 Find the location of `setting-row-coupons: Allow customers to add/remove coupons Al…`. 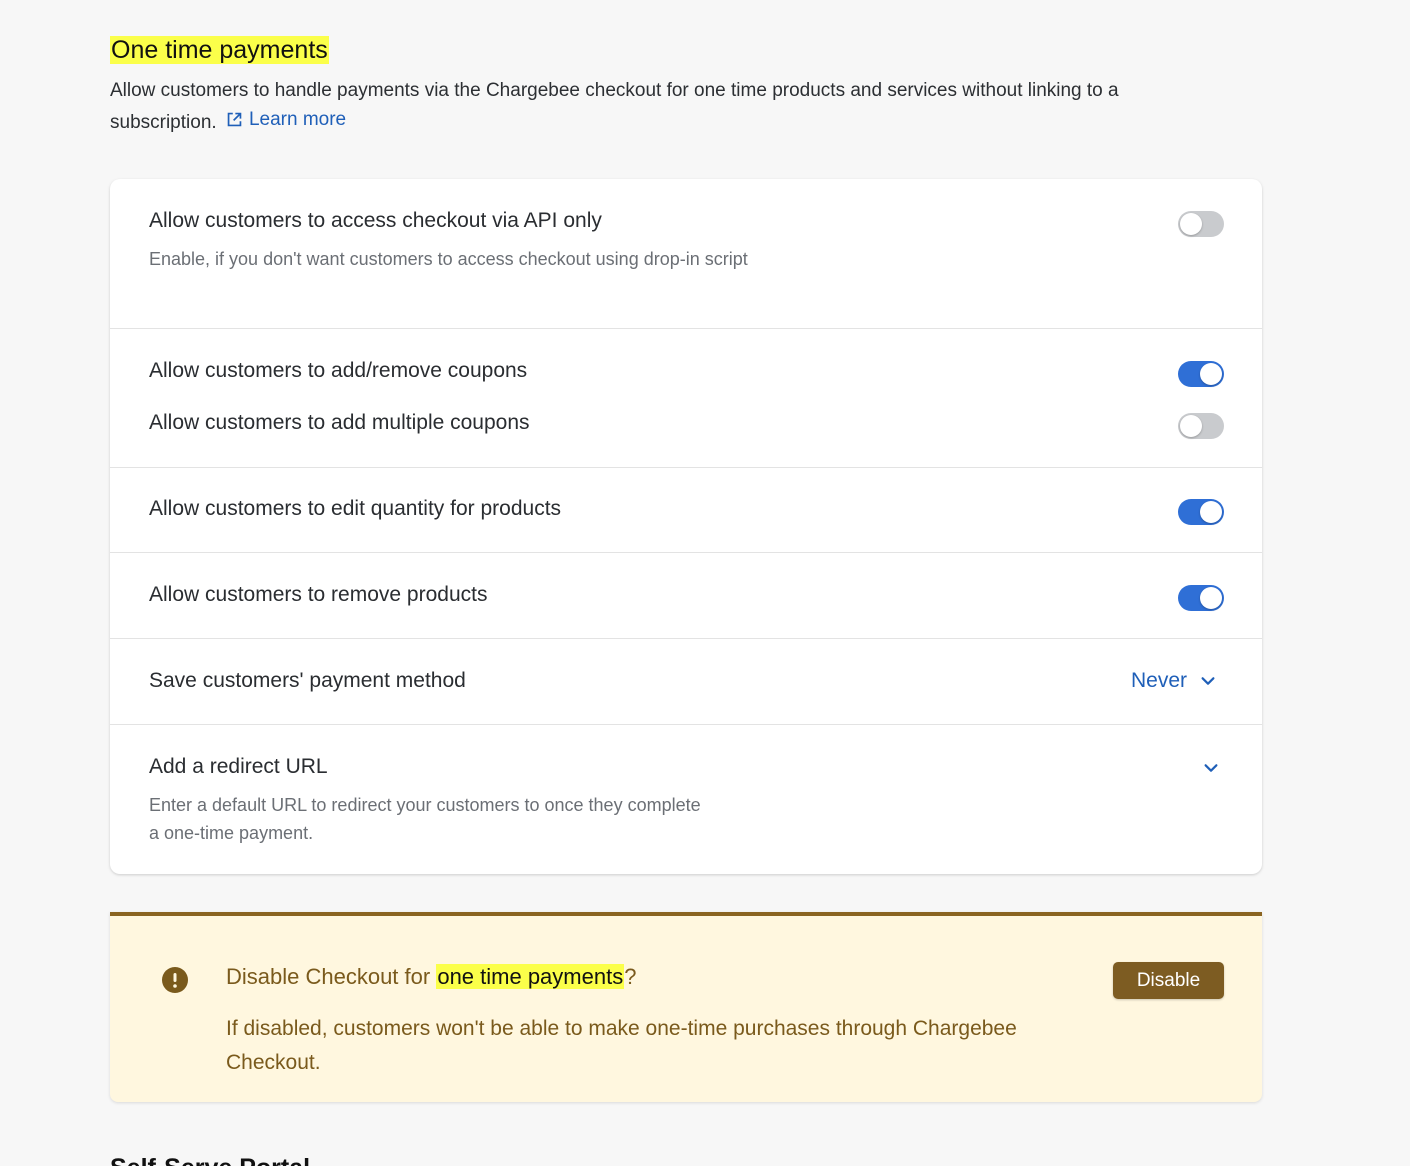

setting-row-coupons: Allow customers to add/remove coupons Al… is located at coordinates (686, 398).